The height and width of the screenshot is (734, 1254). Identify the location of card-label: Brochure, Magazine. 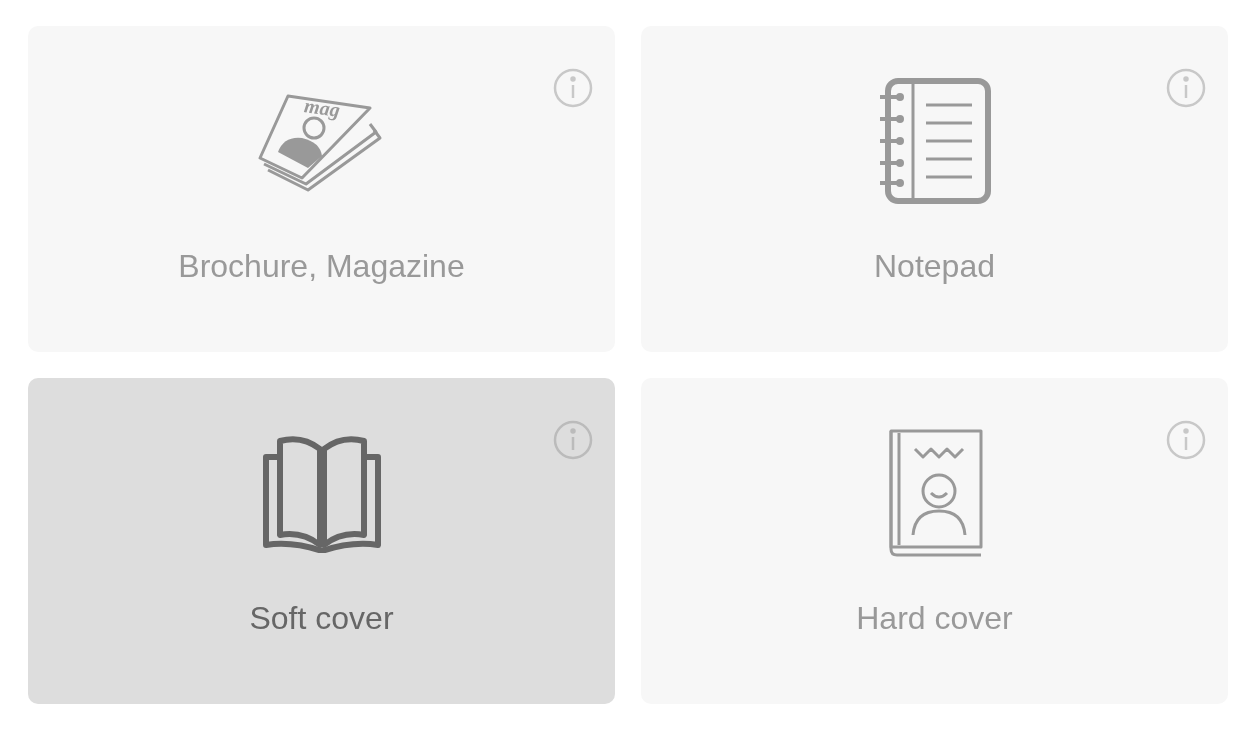
(321, 266).